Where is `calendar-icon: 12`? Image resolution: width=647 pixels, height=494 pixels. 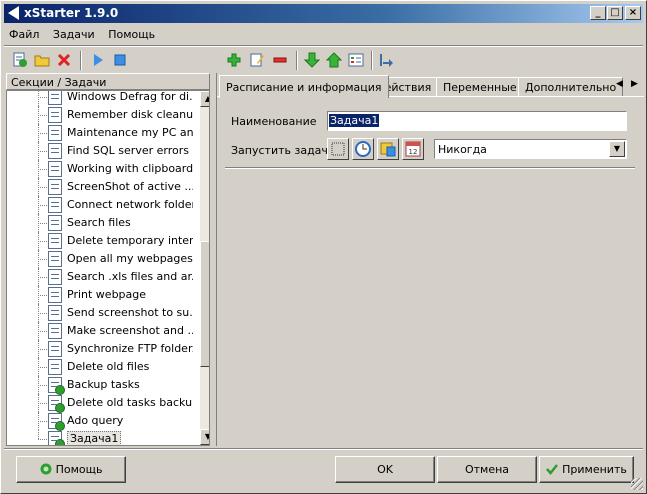
calendar-icon: 12 is located at coordinates (413, 149).